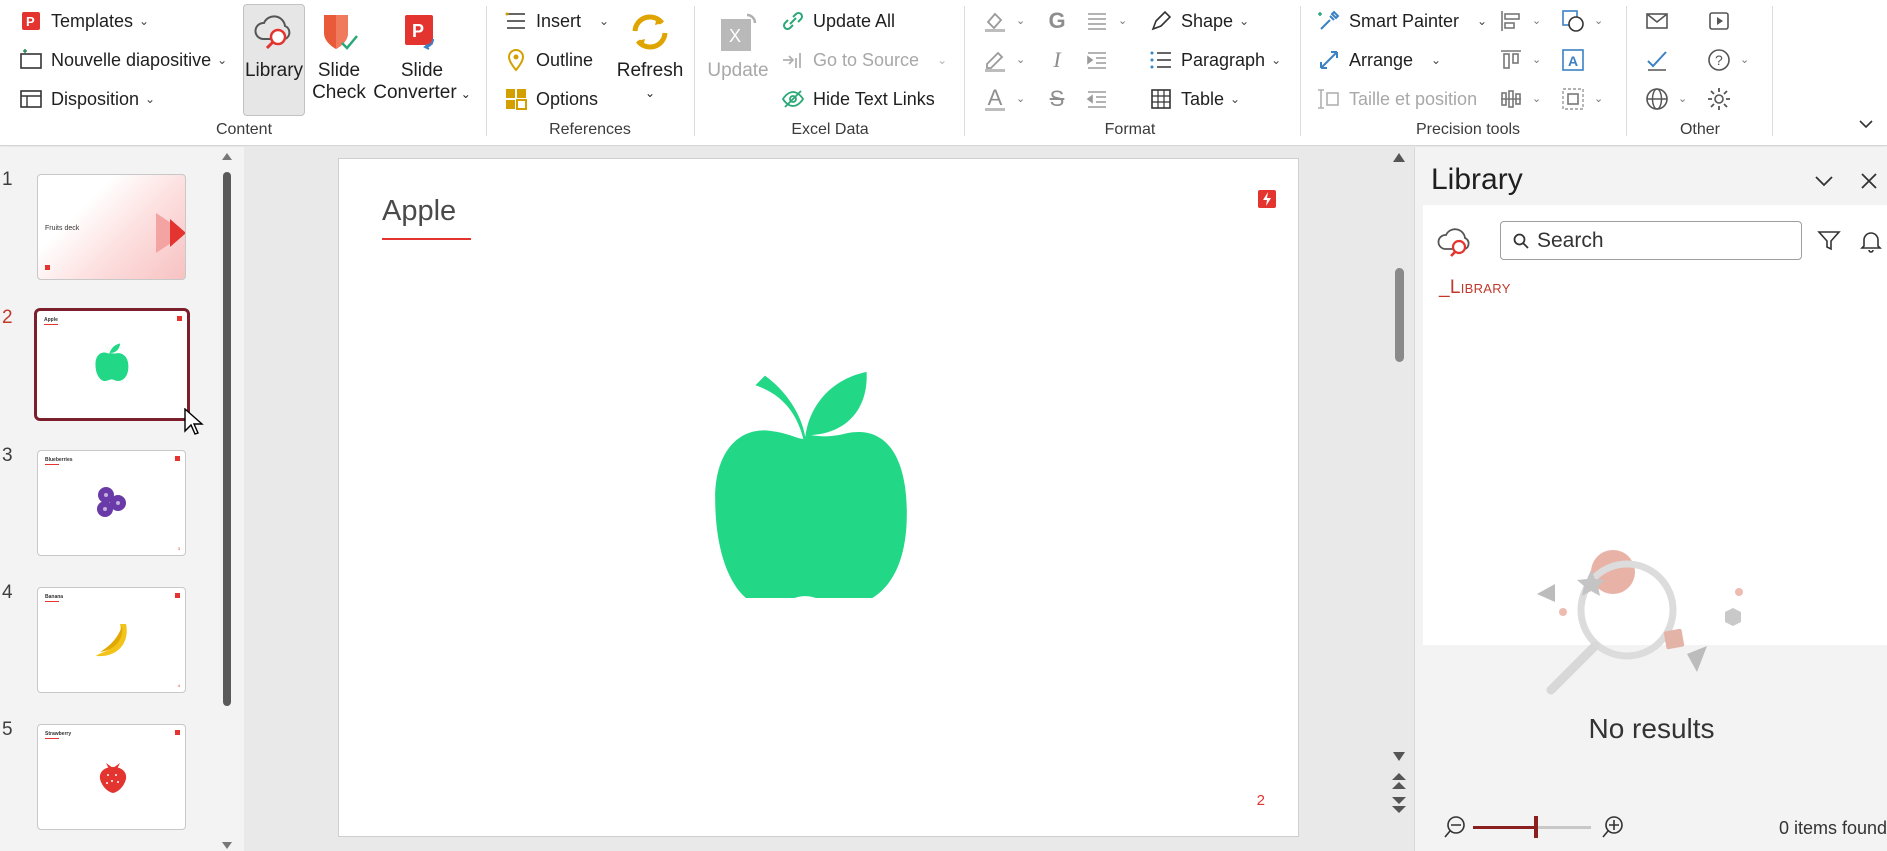 This screenshot has width=1887, height=851. What do you see at coordinates (1869, 181) in the screenshot?
I see `close-pane-icon` at bounding box center [1869, 181].